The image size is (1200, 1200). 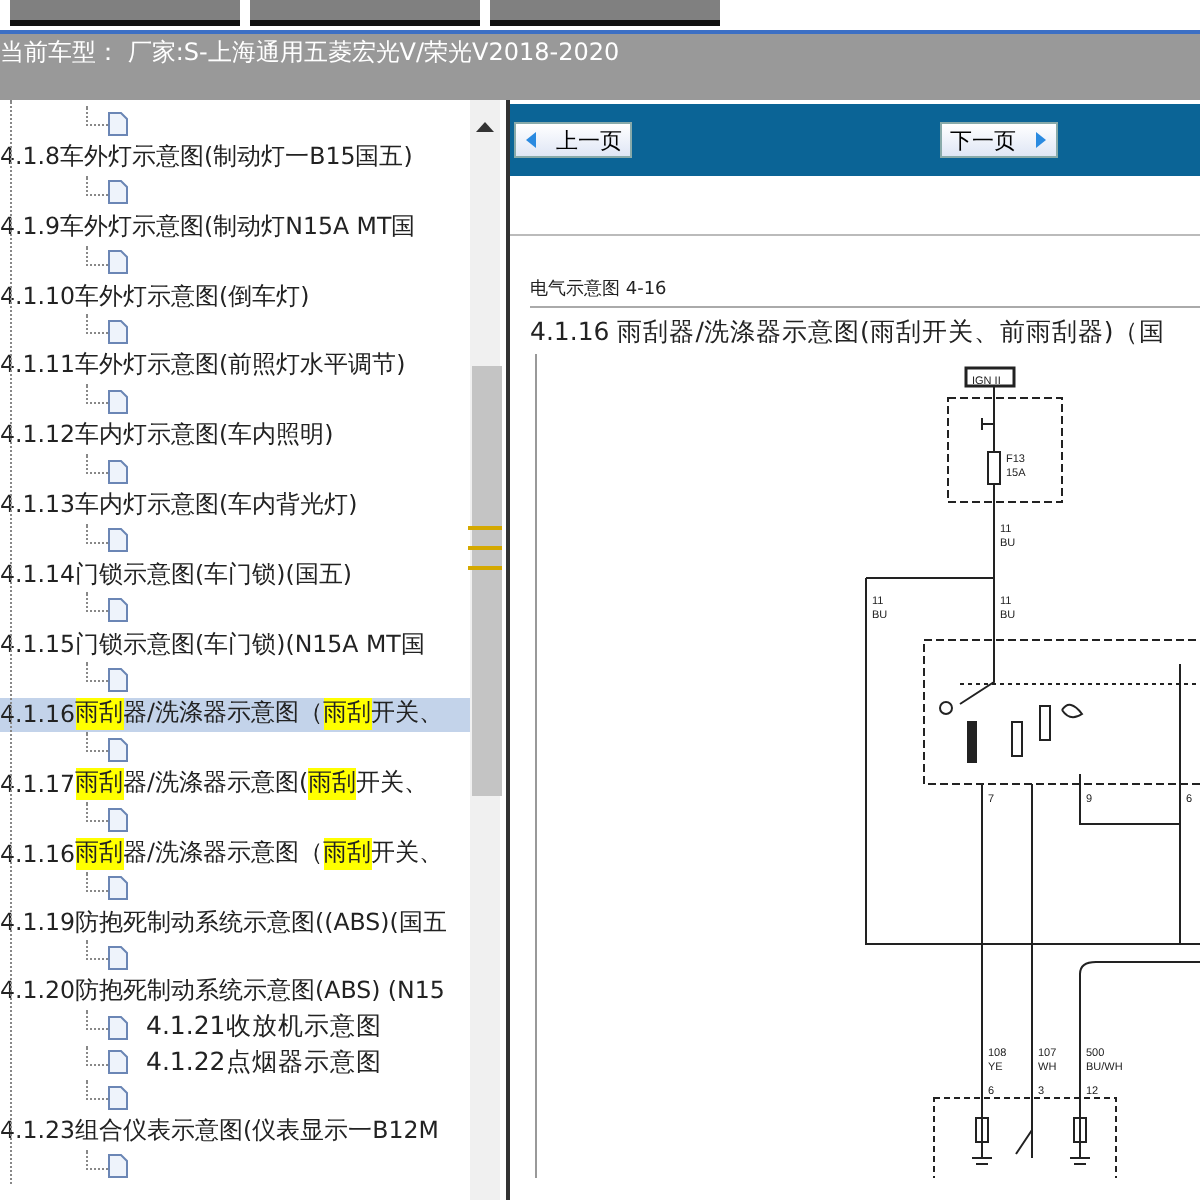 I want to click on tree-item: 4.1.8车外灯示意图(制动灯一B15国五), so click(x=235, y=158).